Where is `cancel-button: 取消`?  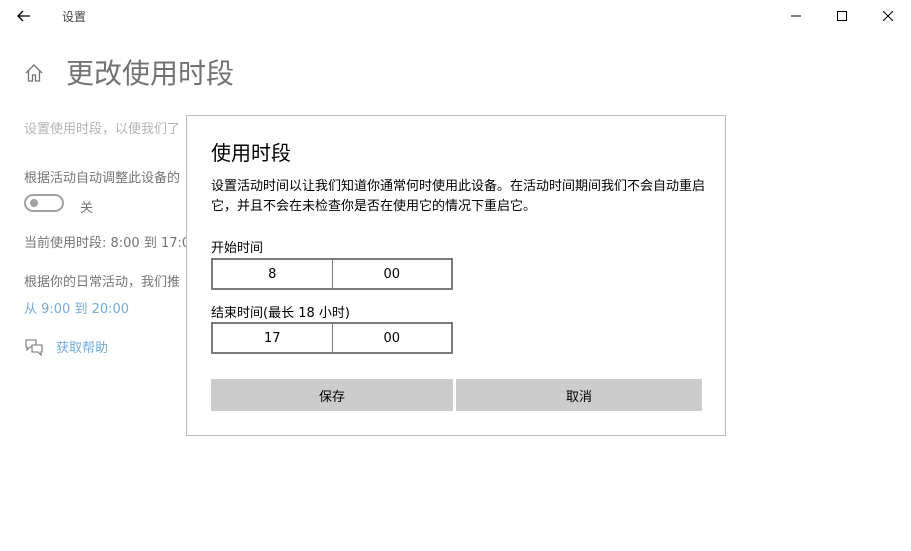
cancel-button: 取消 is located at coordinates (579, 395).